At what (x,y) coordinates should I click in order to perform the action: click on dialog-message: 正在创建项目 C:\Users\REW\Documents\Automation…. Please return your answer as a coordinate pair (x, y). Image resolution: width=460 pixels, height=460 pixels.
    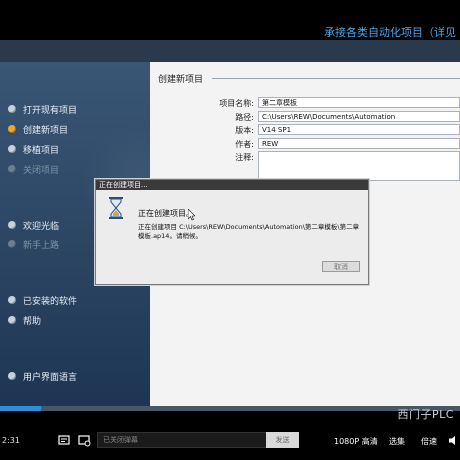
    Looking at the image, I should click on (249, 231).